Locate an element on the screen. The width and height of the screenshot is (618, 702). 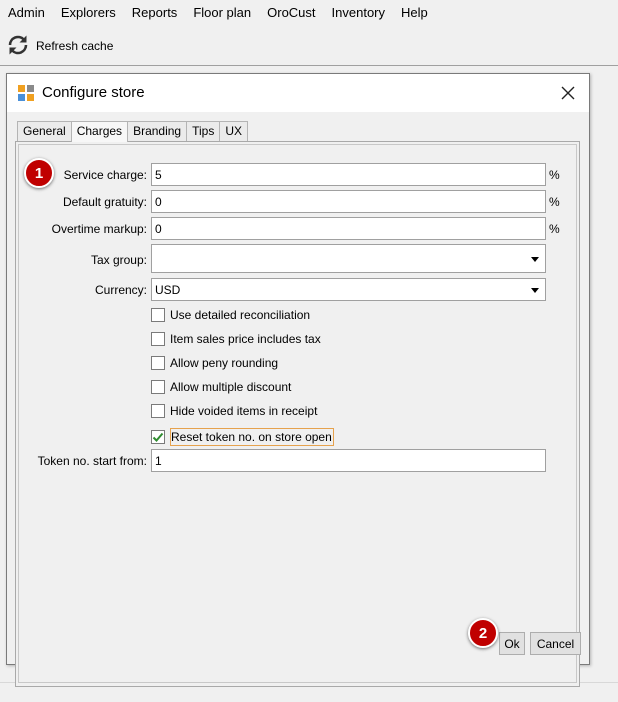
step-badge-2: 2 is located at coordinates (483, 633).